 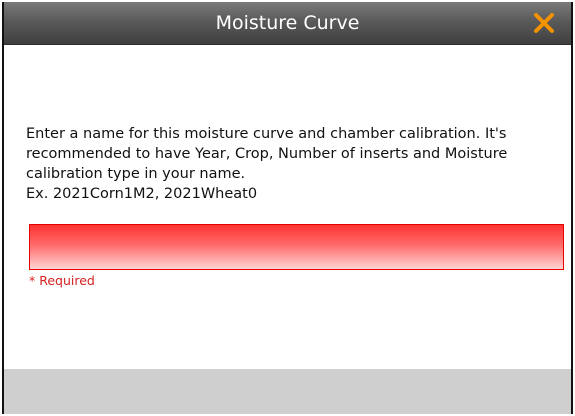 I want to click on close-x-icon, so click(x=544, y=23).